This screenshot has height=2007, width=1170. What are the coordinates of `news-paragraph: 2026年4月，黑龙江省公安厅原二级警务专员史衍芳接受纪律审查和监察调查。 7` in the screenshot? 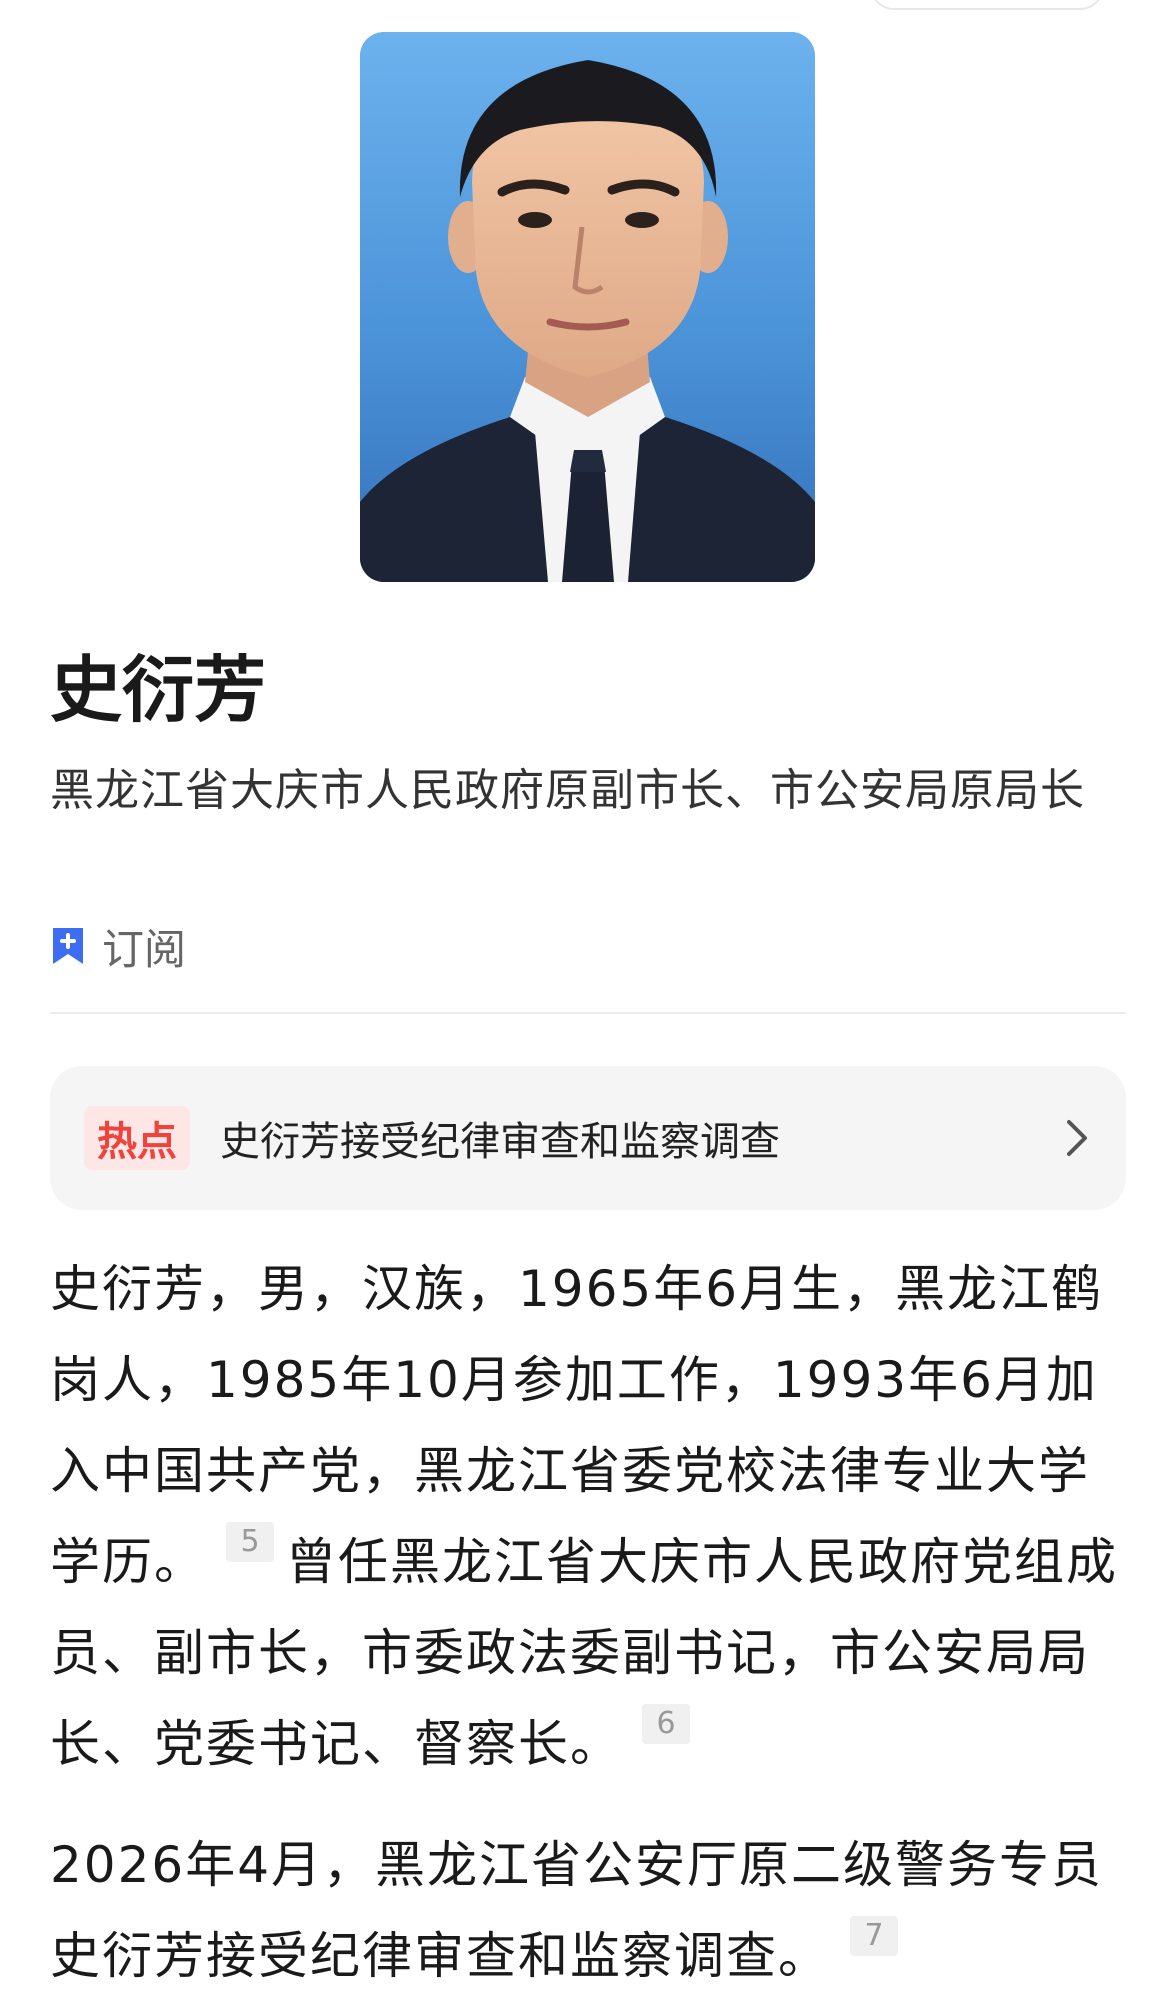 It's located at (588, 1911).